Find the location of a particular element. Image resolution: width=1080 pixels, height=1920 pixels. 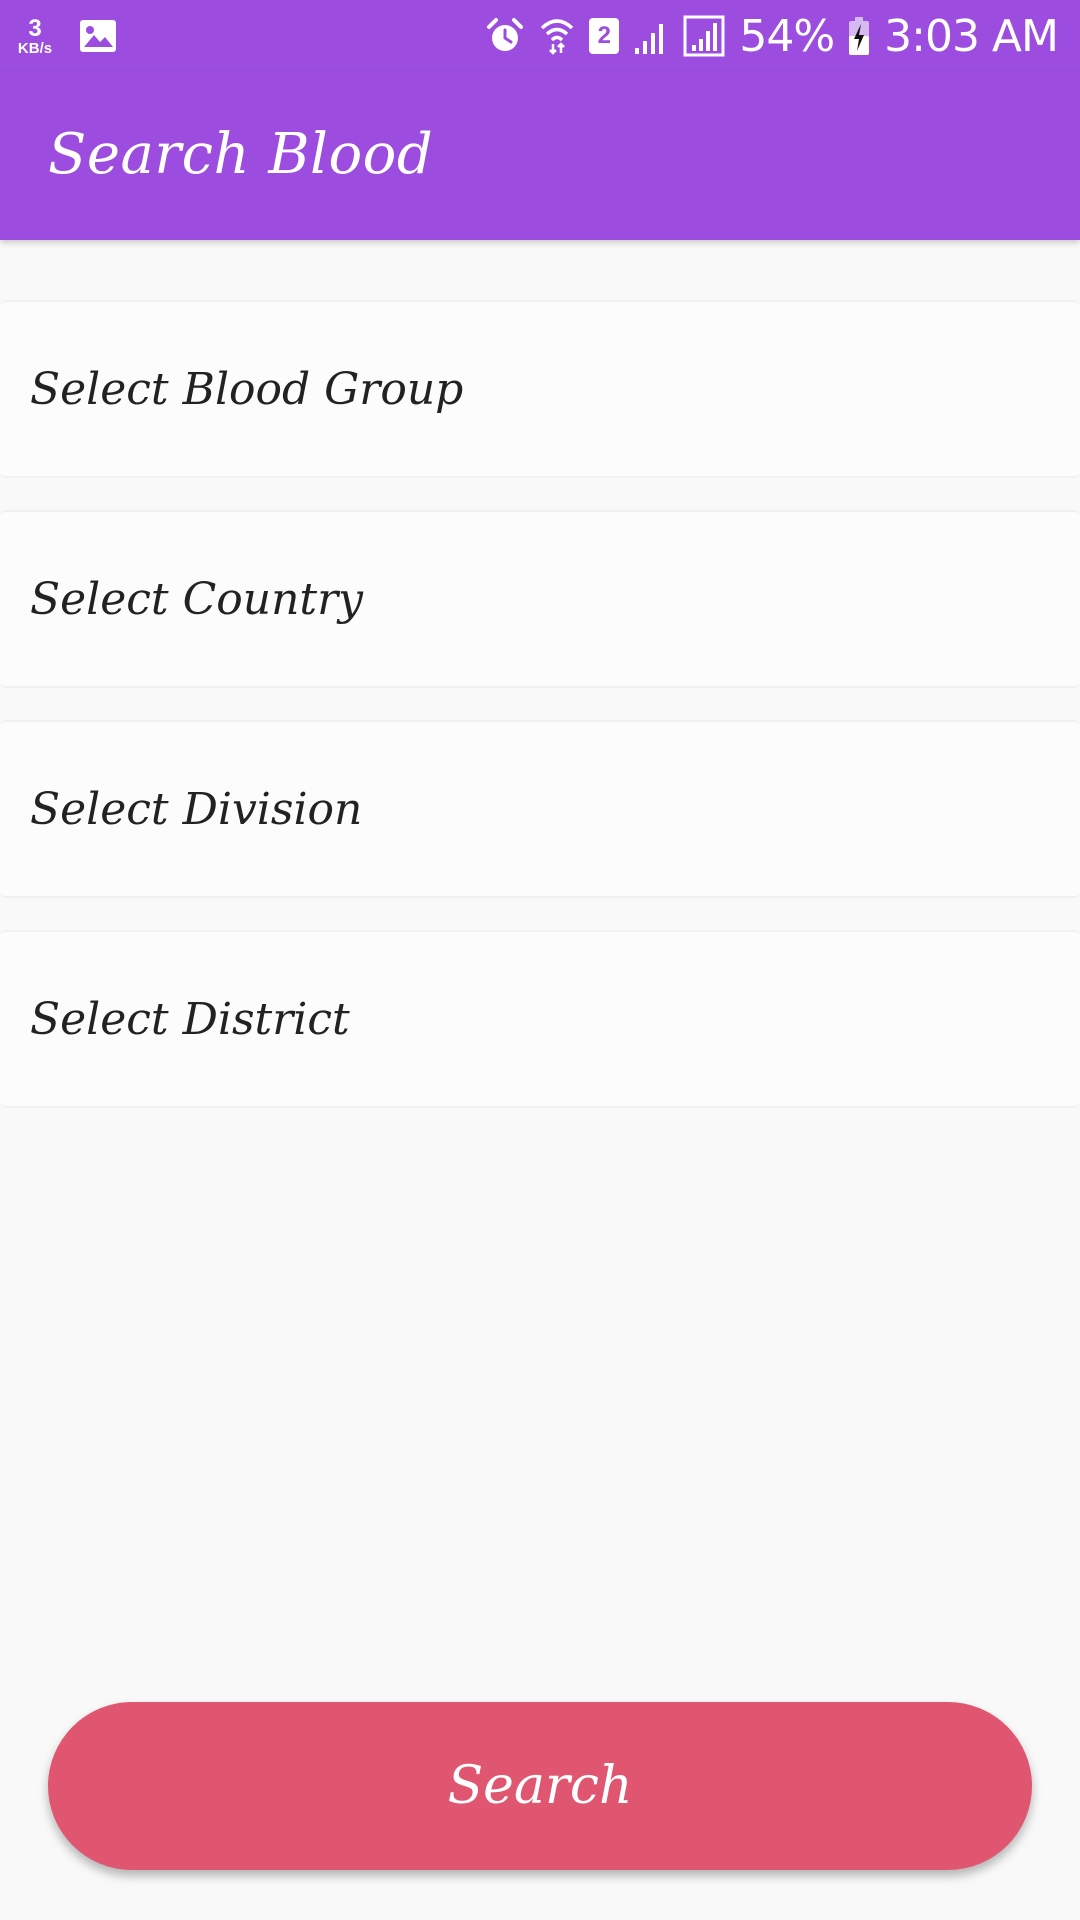

alarm-icon is located at coordinates (505, 34).